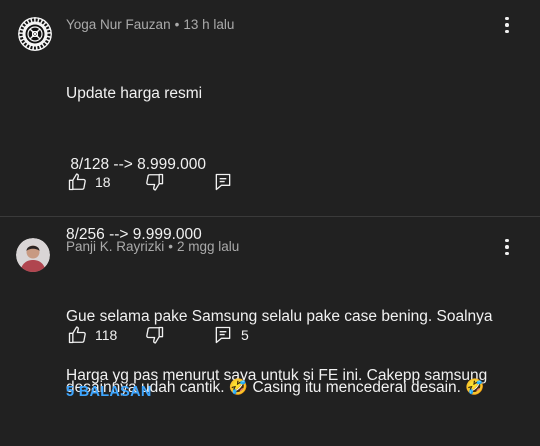 The height and width of the screenshot is (446, 540). I want to click on comment-meta: Panji K. Rayrizki • 2 mgg lalu, so click(152, 246).